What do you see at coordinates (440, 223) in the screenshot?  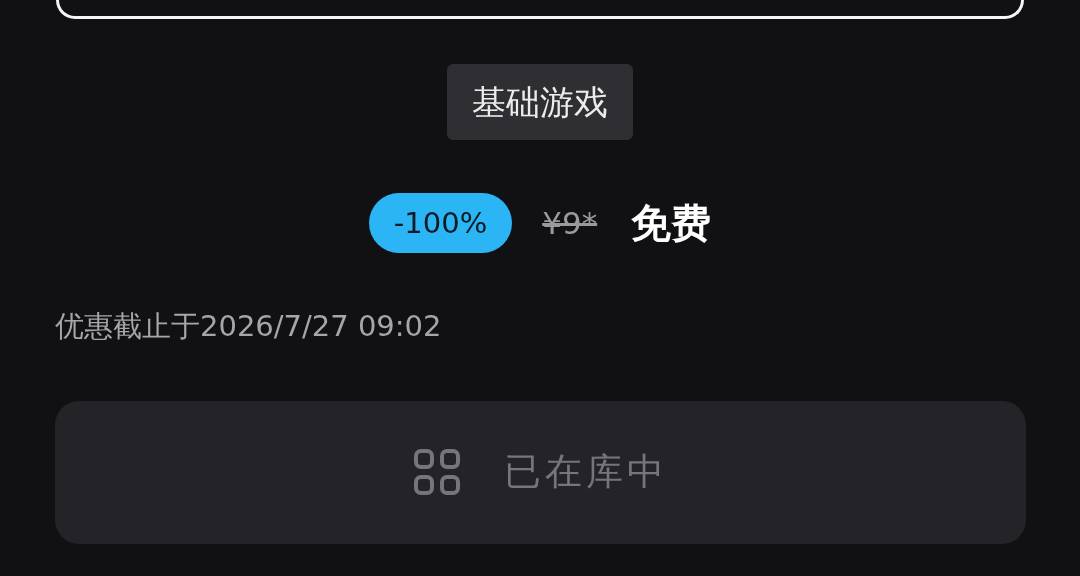 I see `discount-badge: -100%` at bounding box center [440, 223].